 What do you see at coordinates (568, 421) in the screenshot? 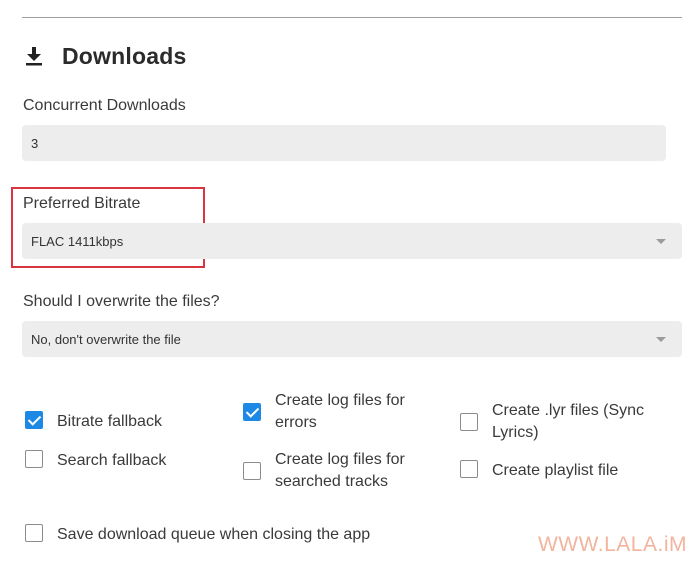
I see `lyr-files-label: Create .lyr files (Sync Lyrics)` at bounding box center [568, 421].